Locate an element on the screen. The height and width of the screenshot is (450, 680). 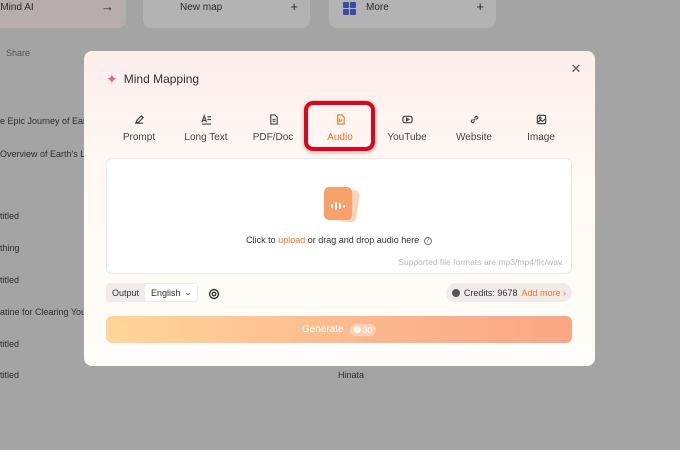
tab-label: Prompt is located at coordinates (139, 137).